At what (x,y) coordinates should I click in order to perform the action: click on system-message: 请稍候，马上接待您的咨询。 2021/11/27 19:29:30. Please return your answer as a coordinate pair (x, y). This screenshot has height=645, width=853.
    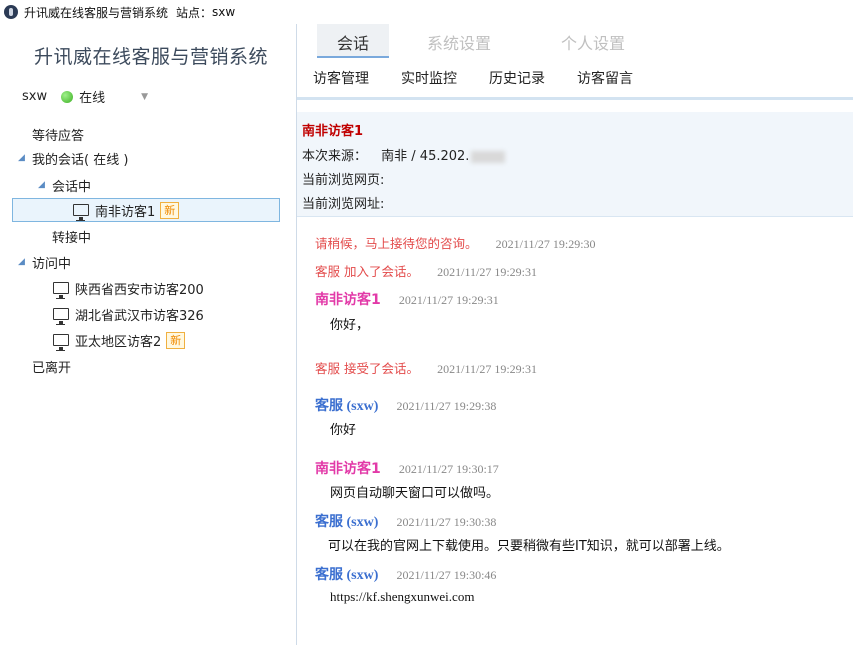
    Looking at the image, I should click on (455, 242).